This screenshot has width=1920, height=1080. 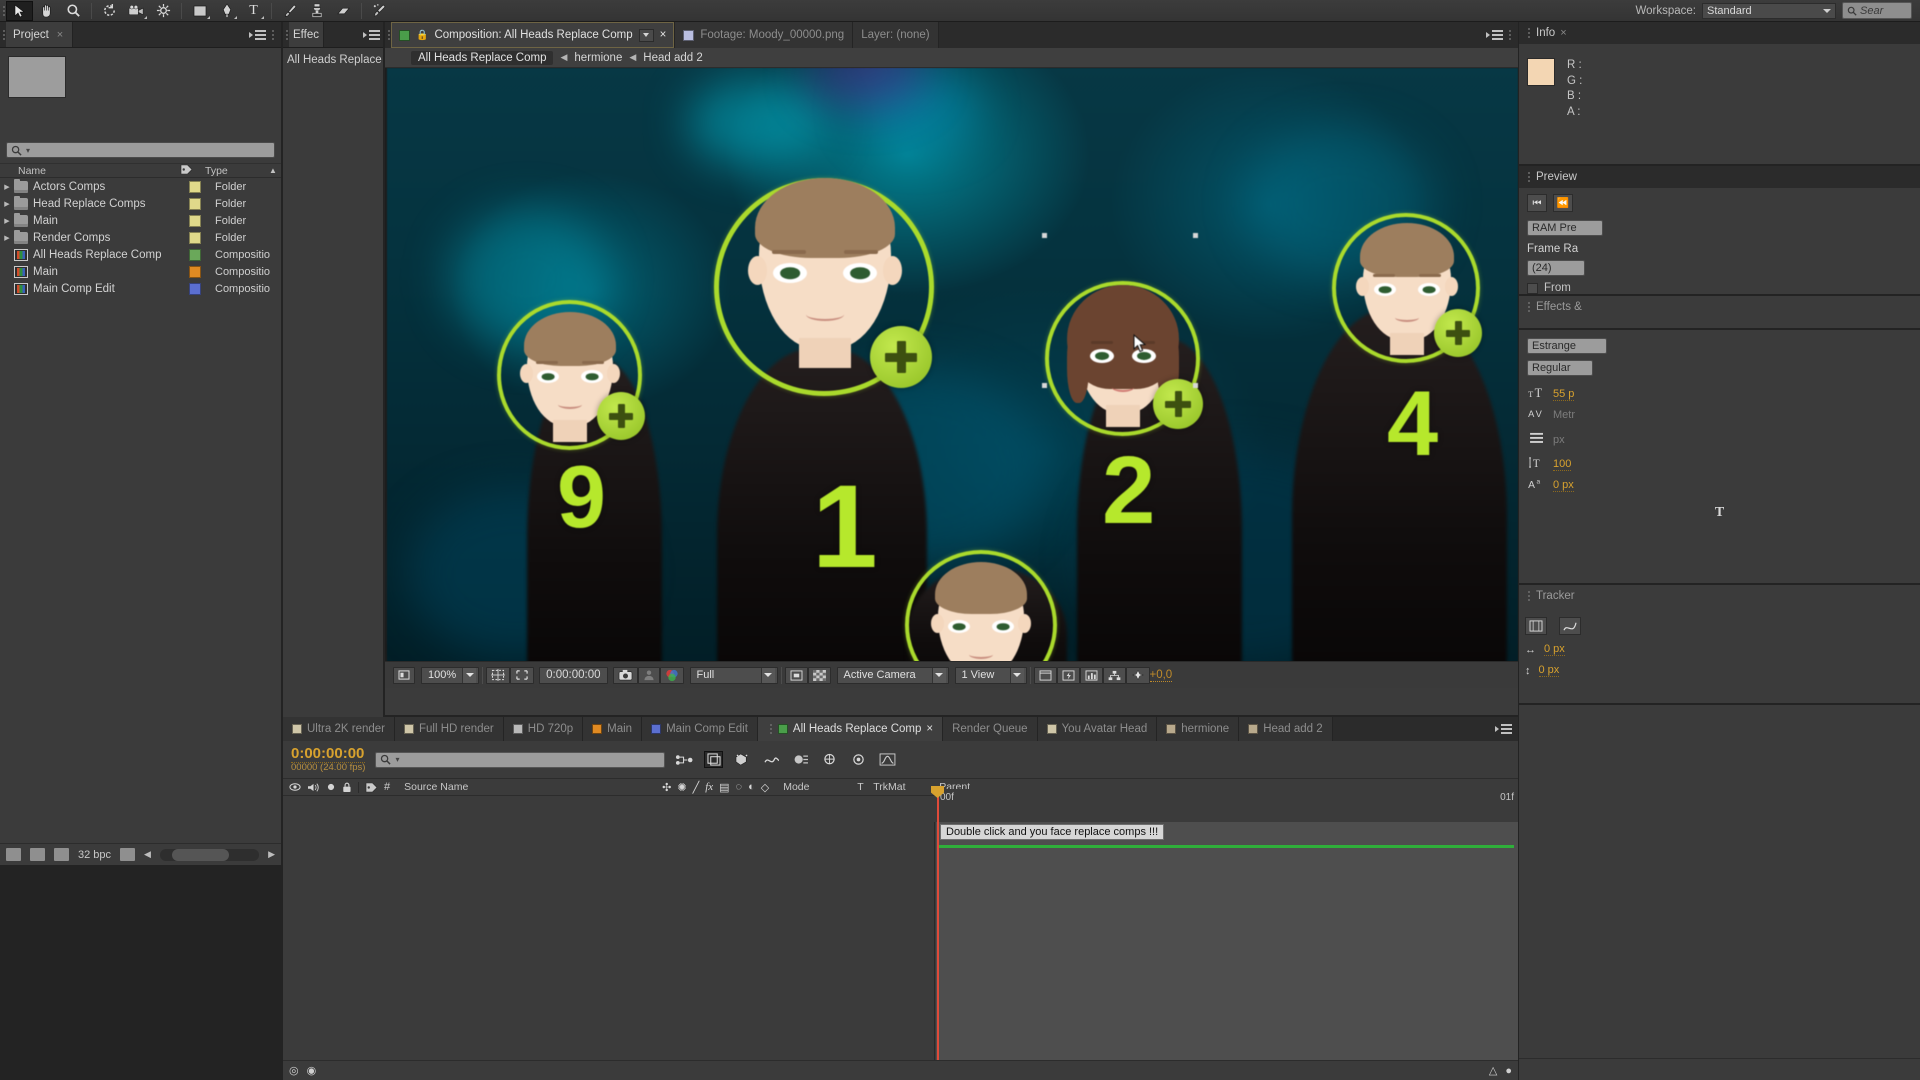 I want to click on help-search-input: Sear, so click(x=1877, y=10).